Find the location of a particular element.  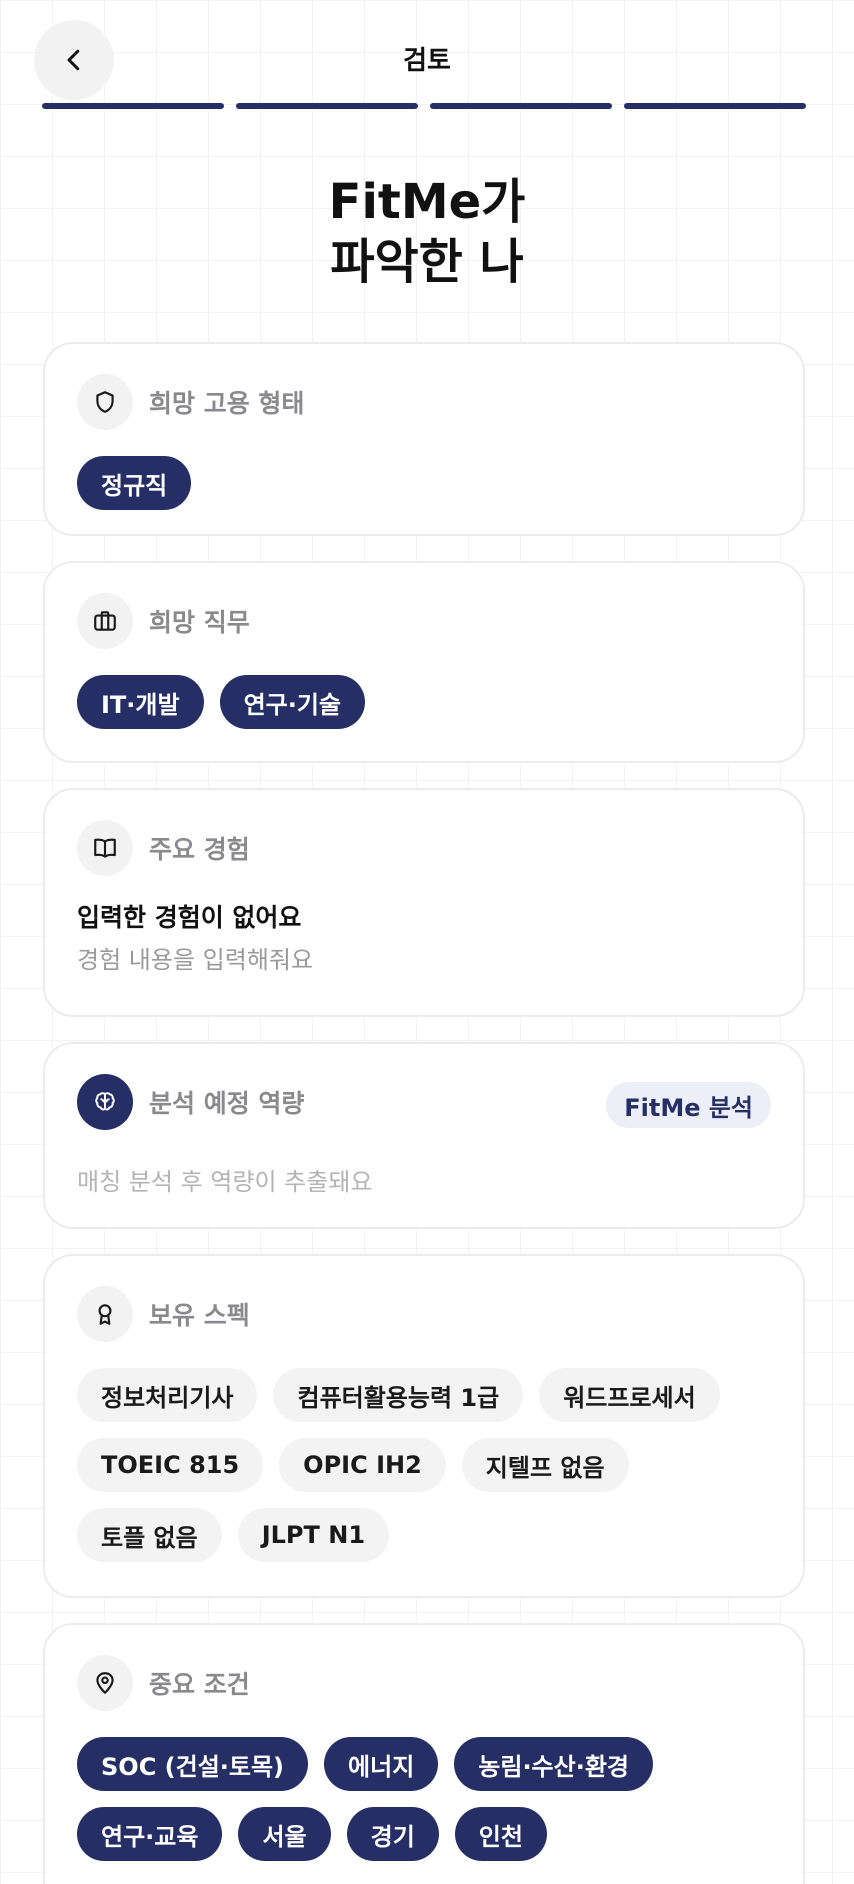

chip: OPIC IH2 is located at coordinates (362, 1465).